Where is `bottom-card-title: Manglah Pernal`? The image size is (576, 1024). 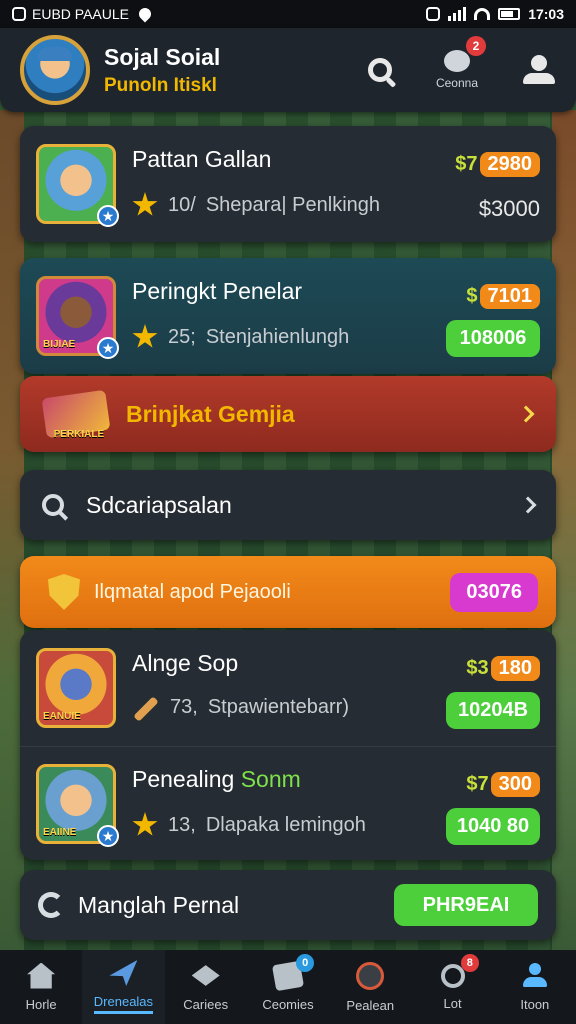
bottom-card-title: Manglah Pernal is located at coordinates (159, 904).